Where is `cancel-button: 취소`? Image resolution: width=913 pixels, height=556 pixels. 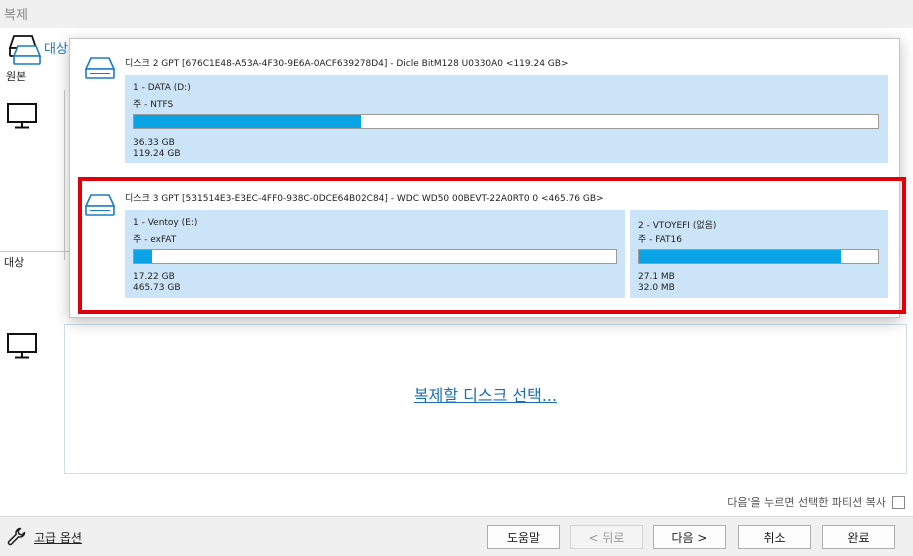 cancel-button: 취소 is located at coordinates (774, 537).